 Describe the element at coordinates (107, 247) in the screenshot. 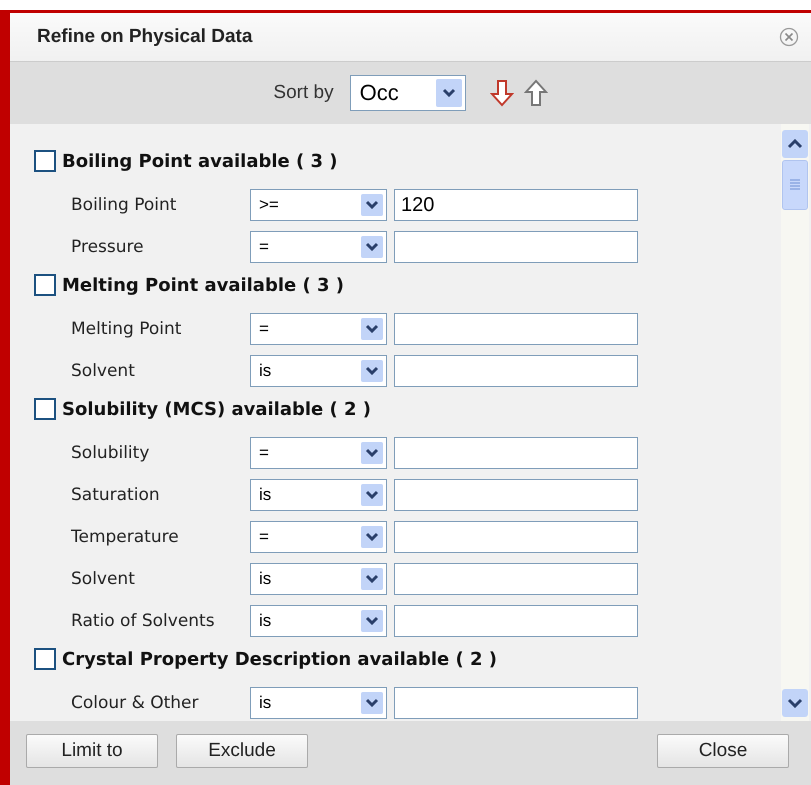

I see `field-label: Pressure` at that location.